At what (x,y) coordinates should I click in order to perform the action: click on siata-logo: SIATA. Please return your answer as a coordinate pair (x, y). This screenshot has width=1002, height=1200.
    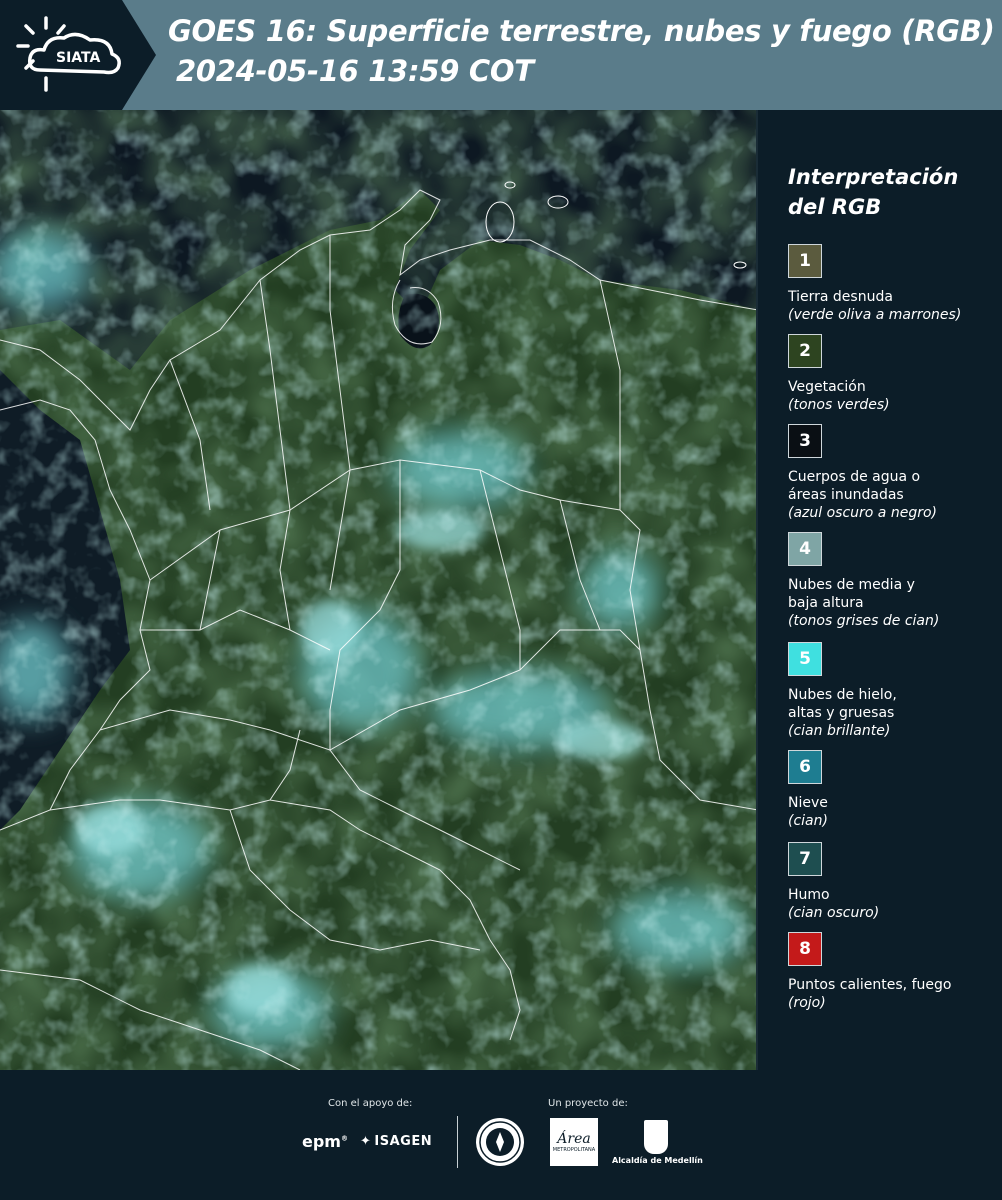
    Looking at the image, I should click on (80, 55).